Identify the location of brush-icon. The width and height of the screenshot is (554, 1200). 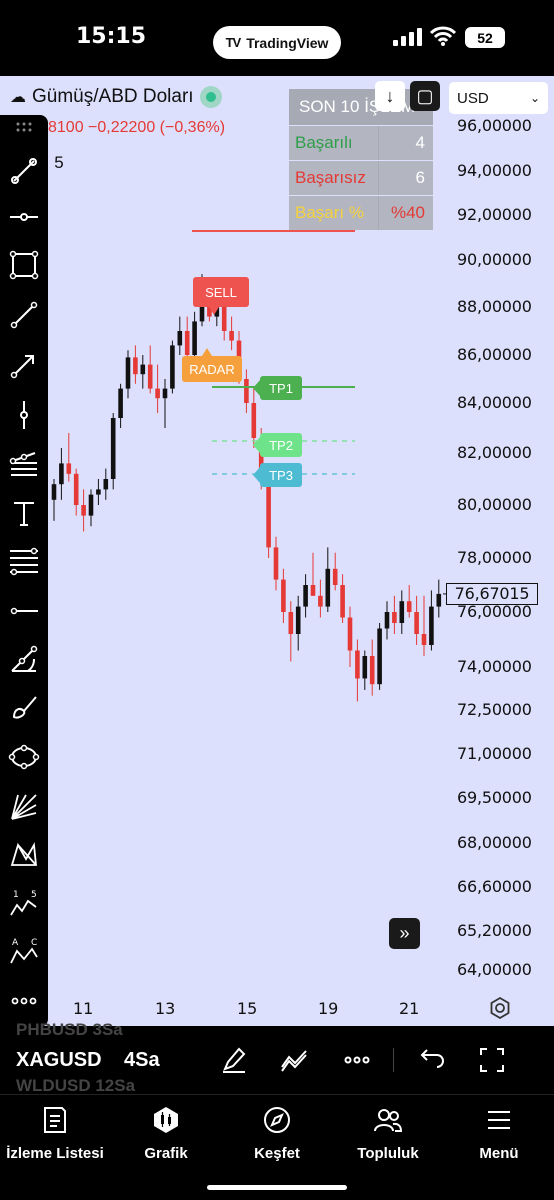
(24, 707).